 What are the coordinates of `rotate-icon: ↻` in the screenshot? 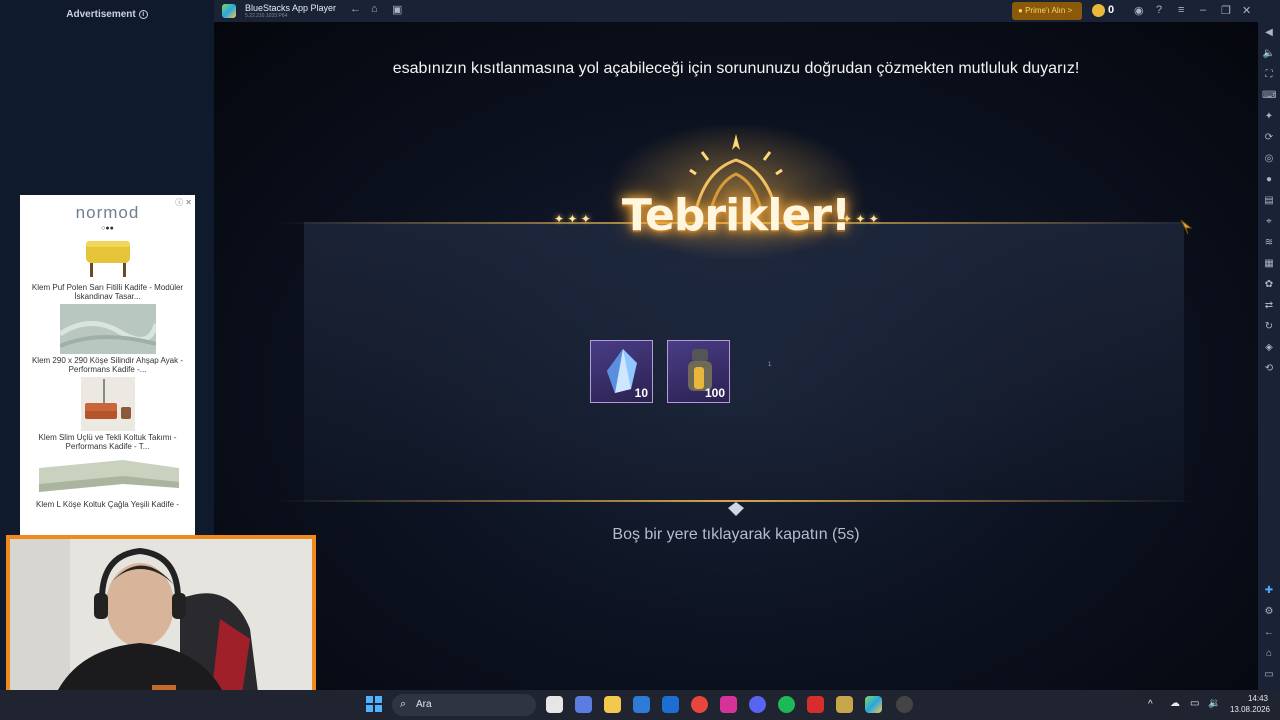 It's located at (1269, 327).